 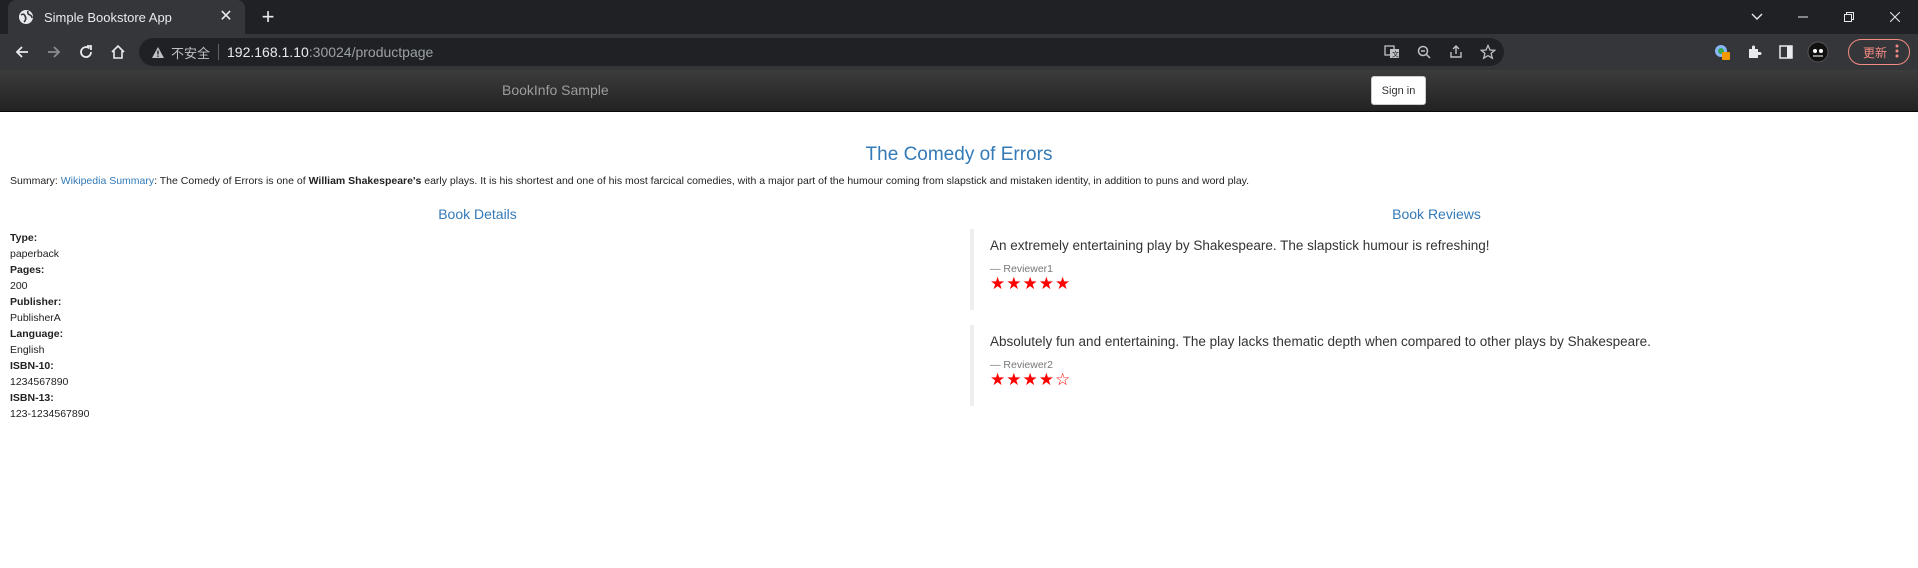 What do you see at coordinates (365, 181) in the screenshot?
I see `summary-bold: William Shakespeare's` at bounding box center [365, 181].